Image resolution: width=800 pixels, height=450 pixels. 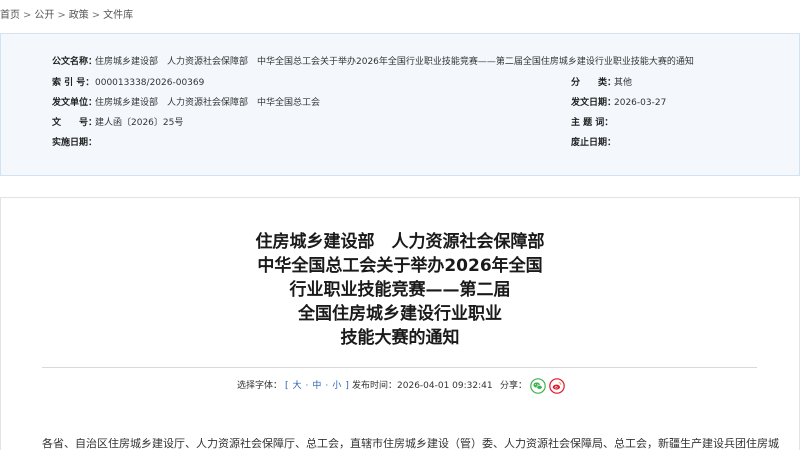 What do you see at coordinates (640, 103) in the screenshot?
I see `issue-date-value: 2026-03-27` at bounding box center [640, 103].